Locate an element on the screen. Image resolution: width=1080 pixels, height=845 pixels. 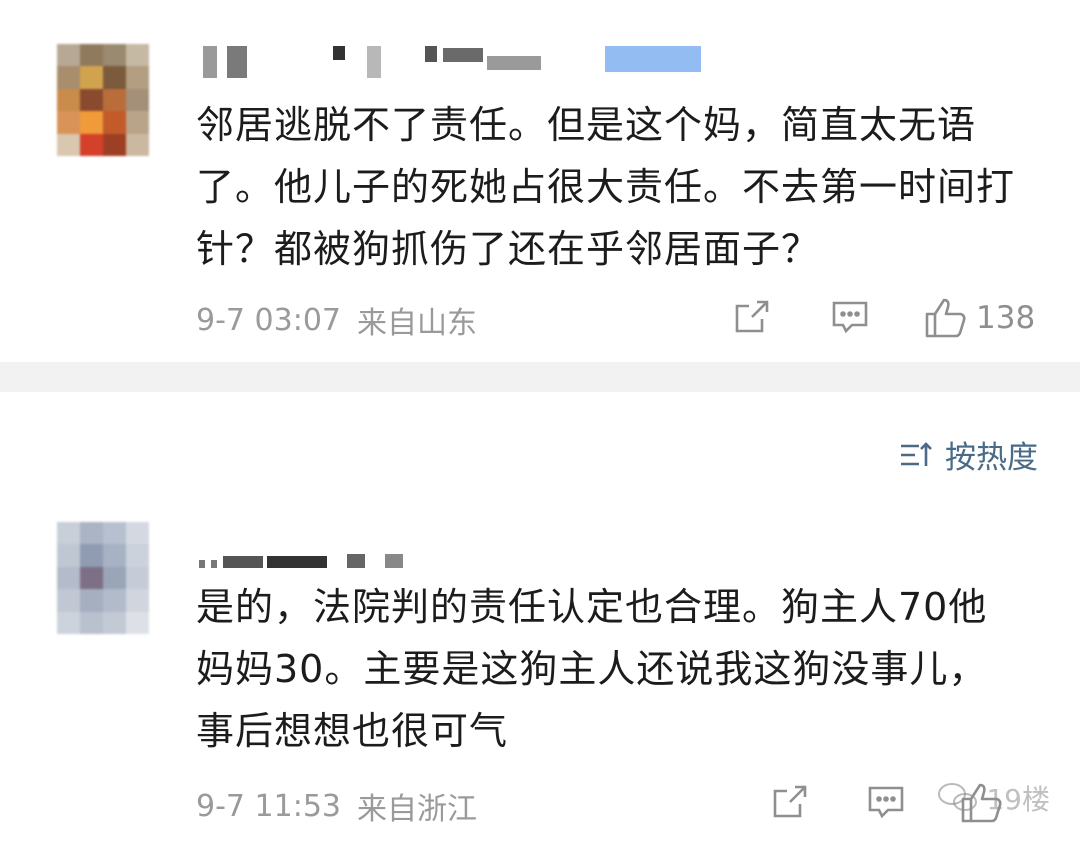
comment-time: 9-7 03:07 is located at coordinates (268, 320).